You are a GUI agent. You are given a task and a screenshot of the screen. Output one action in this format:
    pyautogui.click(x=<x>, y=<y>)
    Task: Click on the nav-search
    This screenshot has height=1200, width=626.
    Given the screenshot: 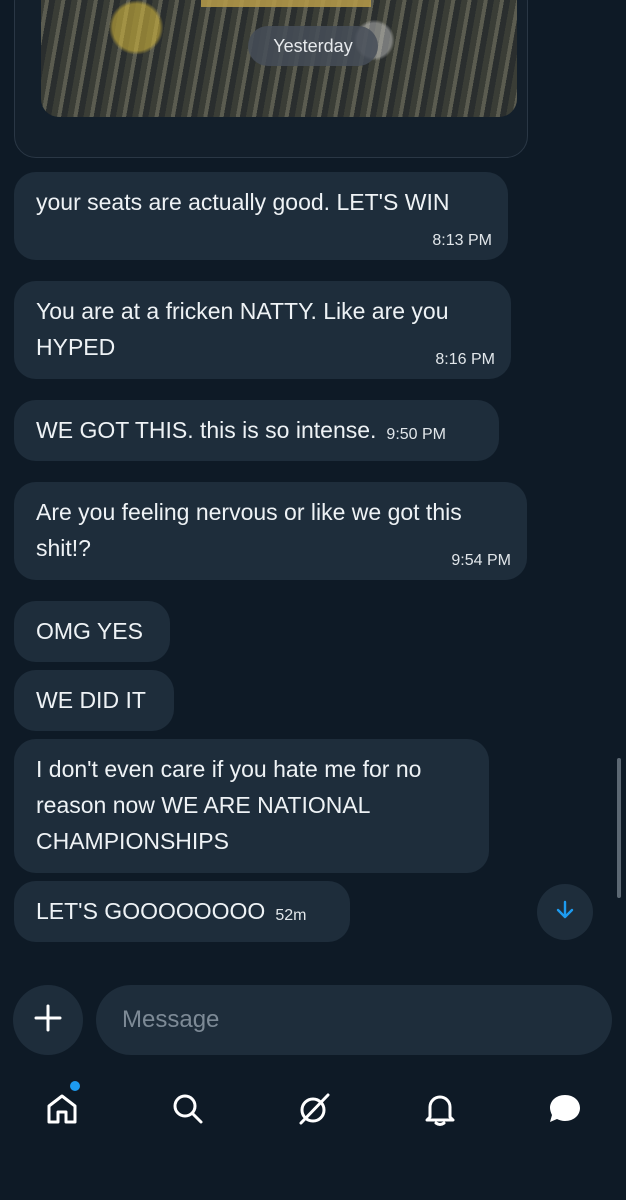 What is the action you would take?
    pyautogui.click(x=188, y=1111)
    